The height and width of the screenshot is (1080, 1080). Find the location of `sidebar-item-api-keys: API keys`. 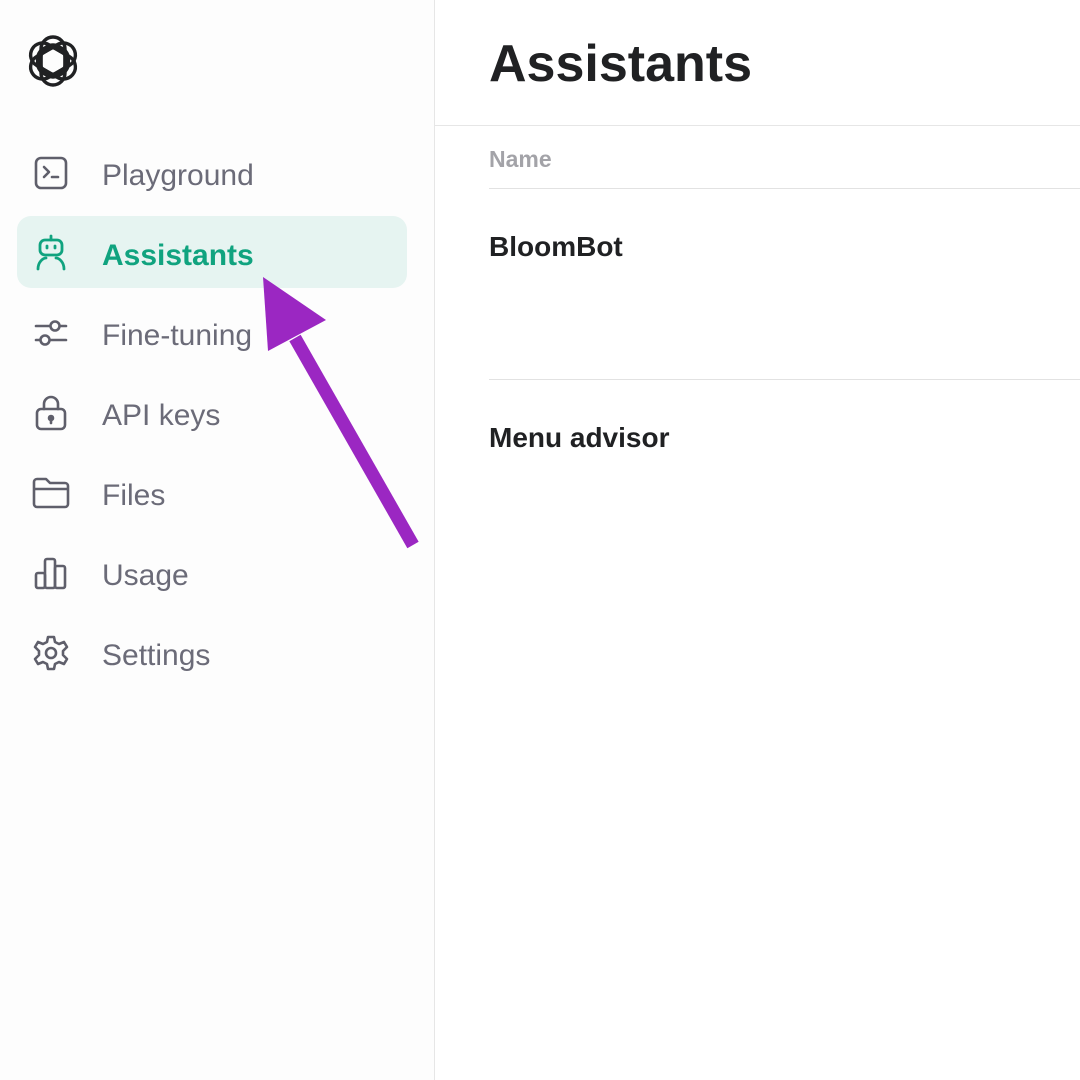

sidebar-item-api-keys: API keys is located at coordinates (212, 412).